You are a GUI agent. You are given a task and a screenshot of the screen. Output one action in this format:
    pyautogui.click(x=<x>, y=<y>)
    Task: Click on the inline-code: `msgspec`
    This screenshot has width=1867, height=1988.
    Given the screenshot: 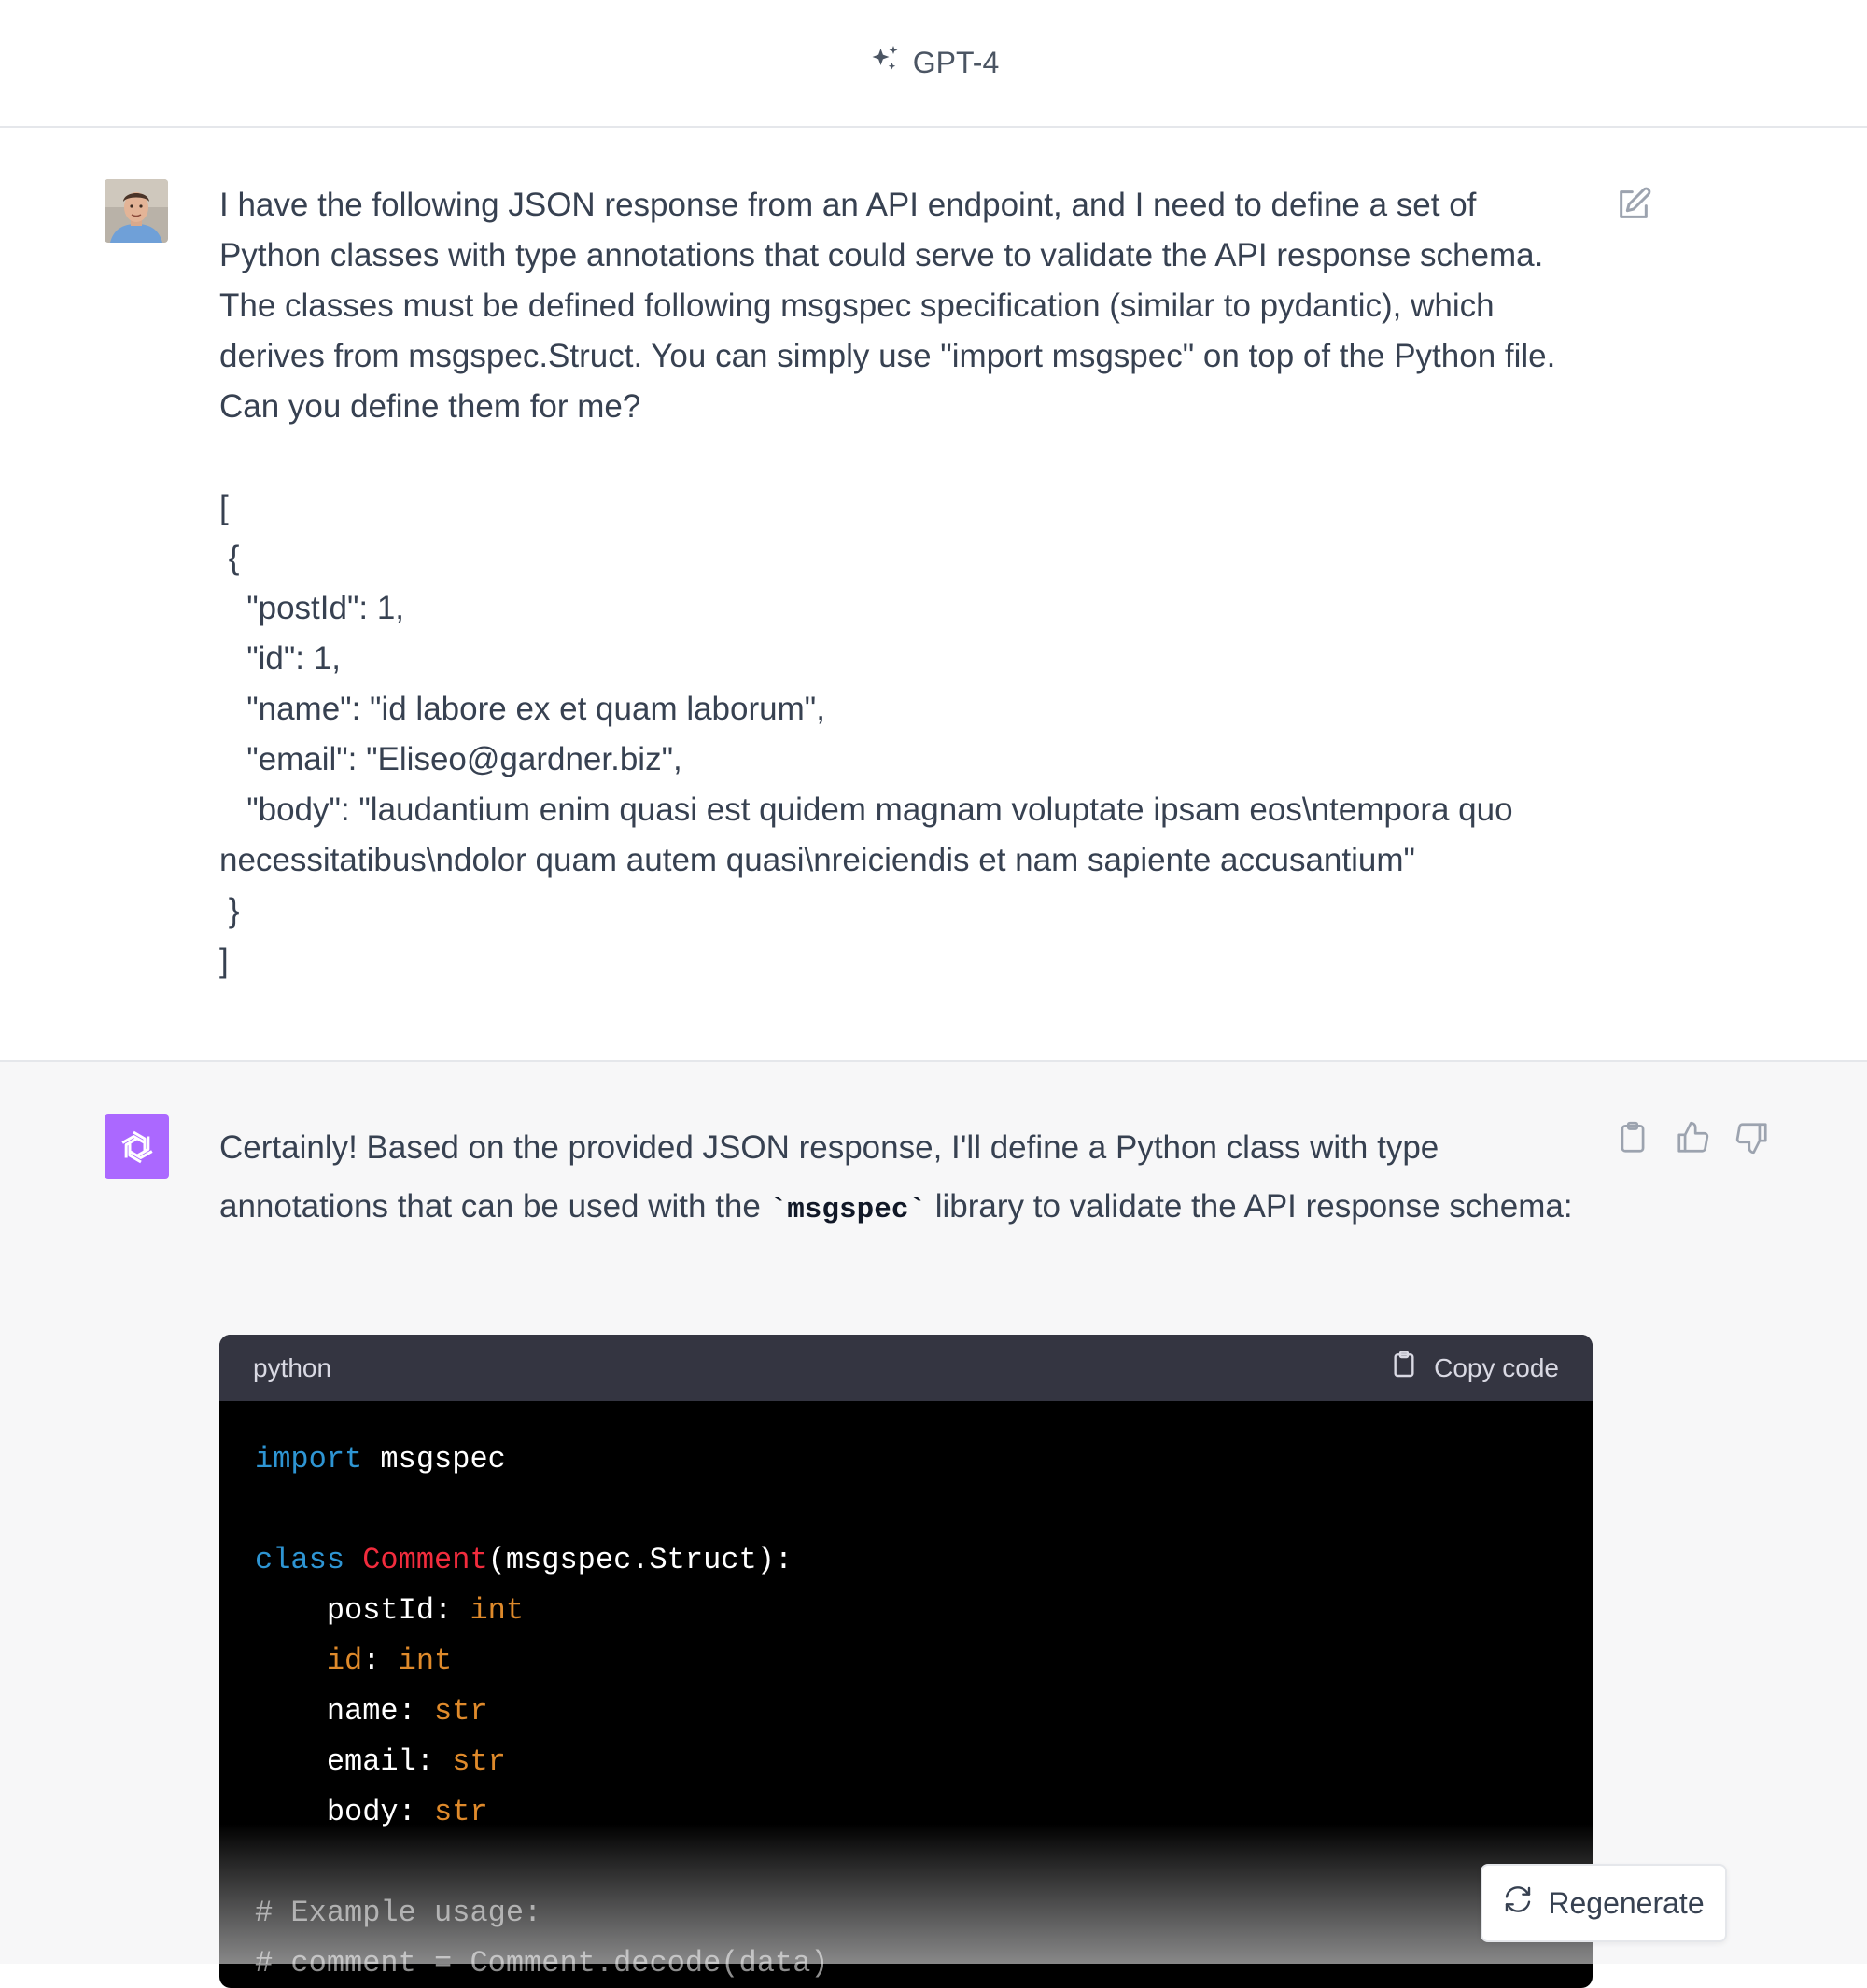 What is the action you would take?
    pyautogui.click(x=848, y=1210)
    